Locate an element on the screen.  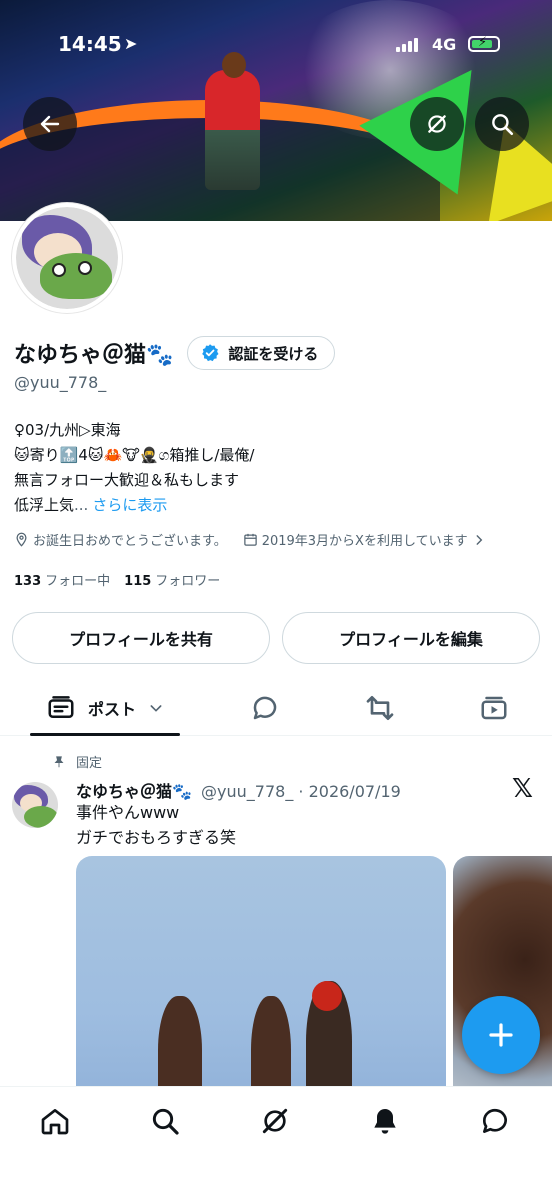
puppet-head is located at coordinates (327, 996).